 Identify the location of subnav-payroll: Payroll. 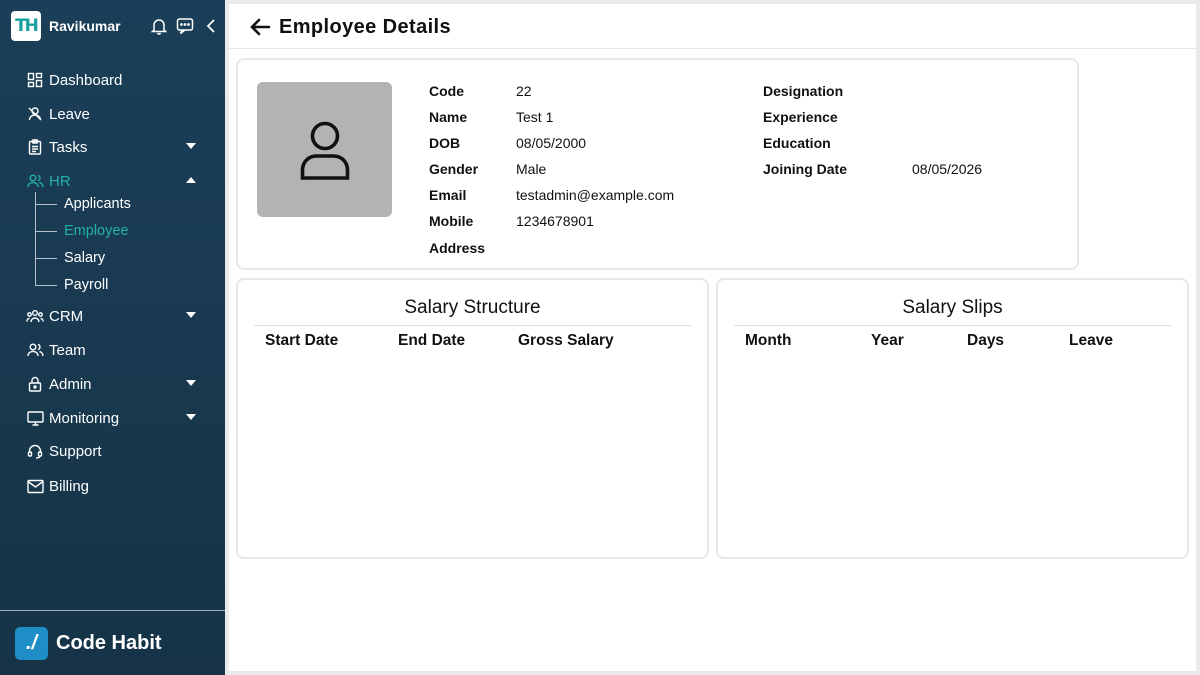
(71, 285).